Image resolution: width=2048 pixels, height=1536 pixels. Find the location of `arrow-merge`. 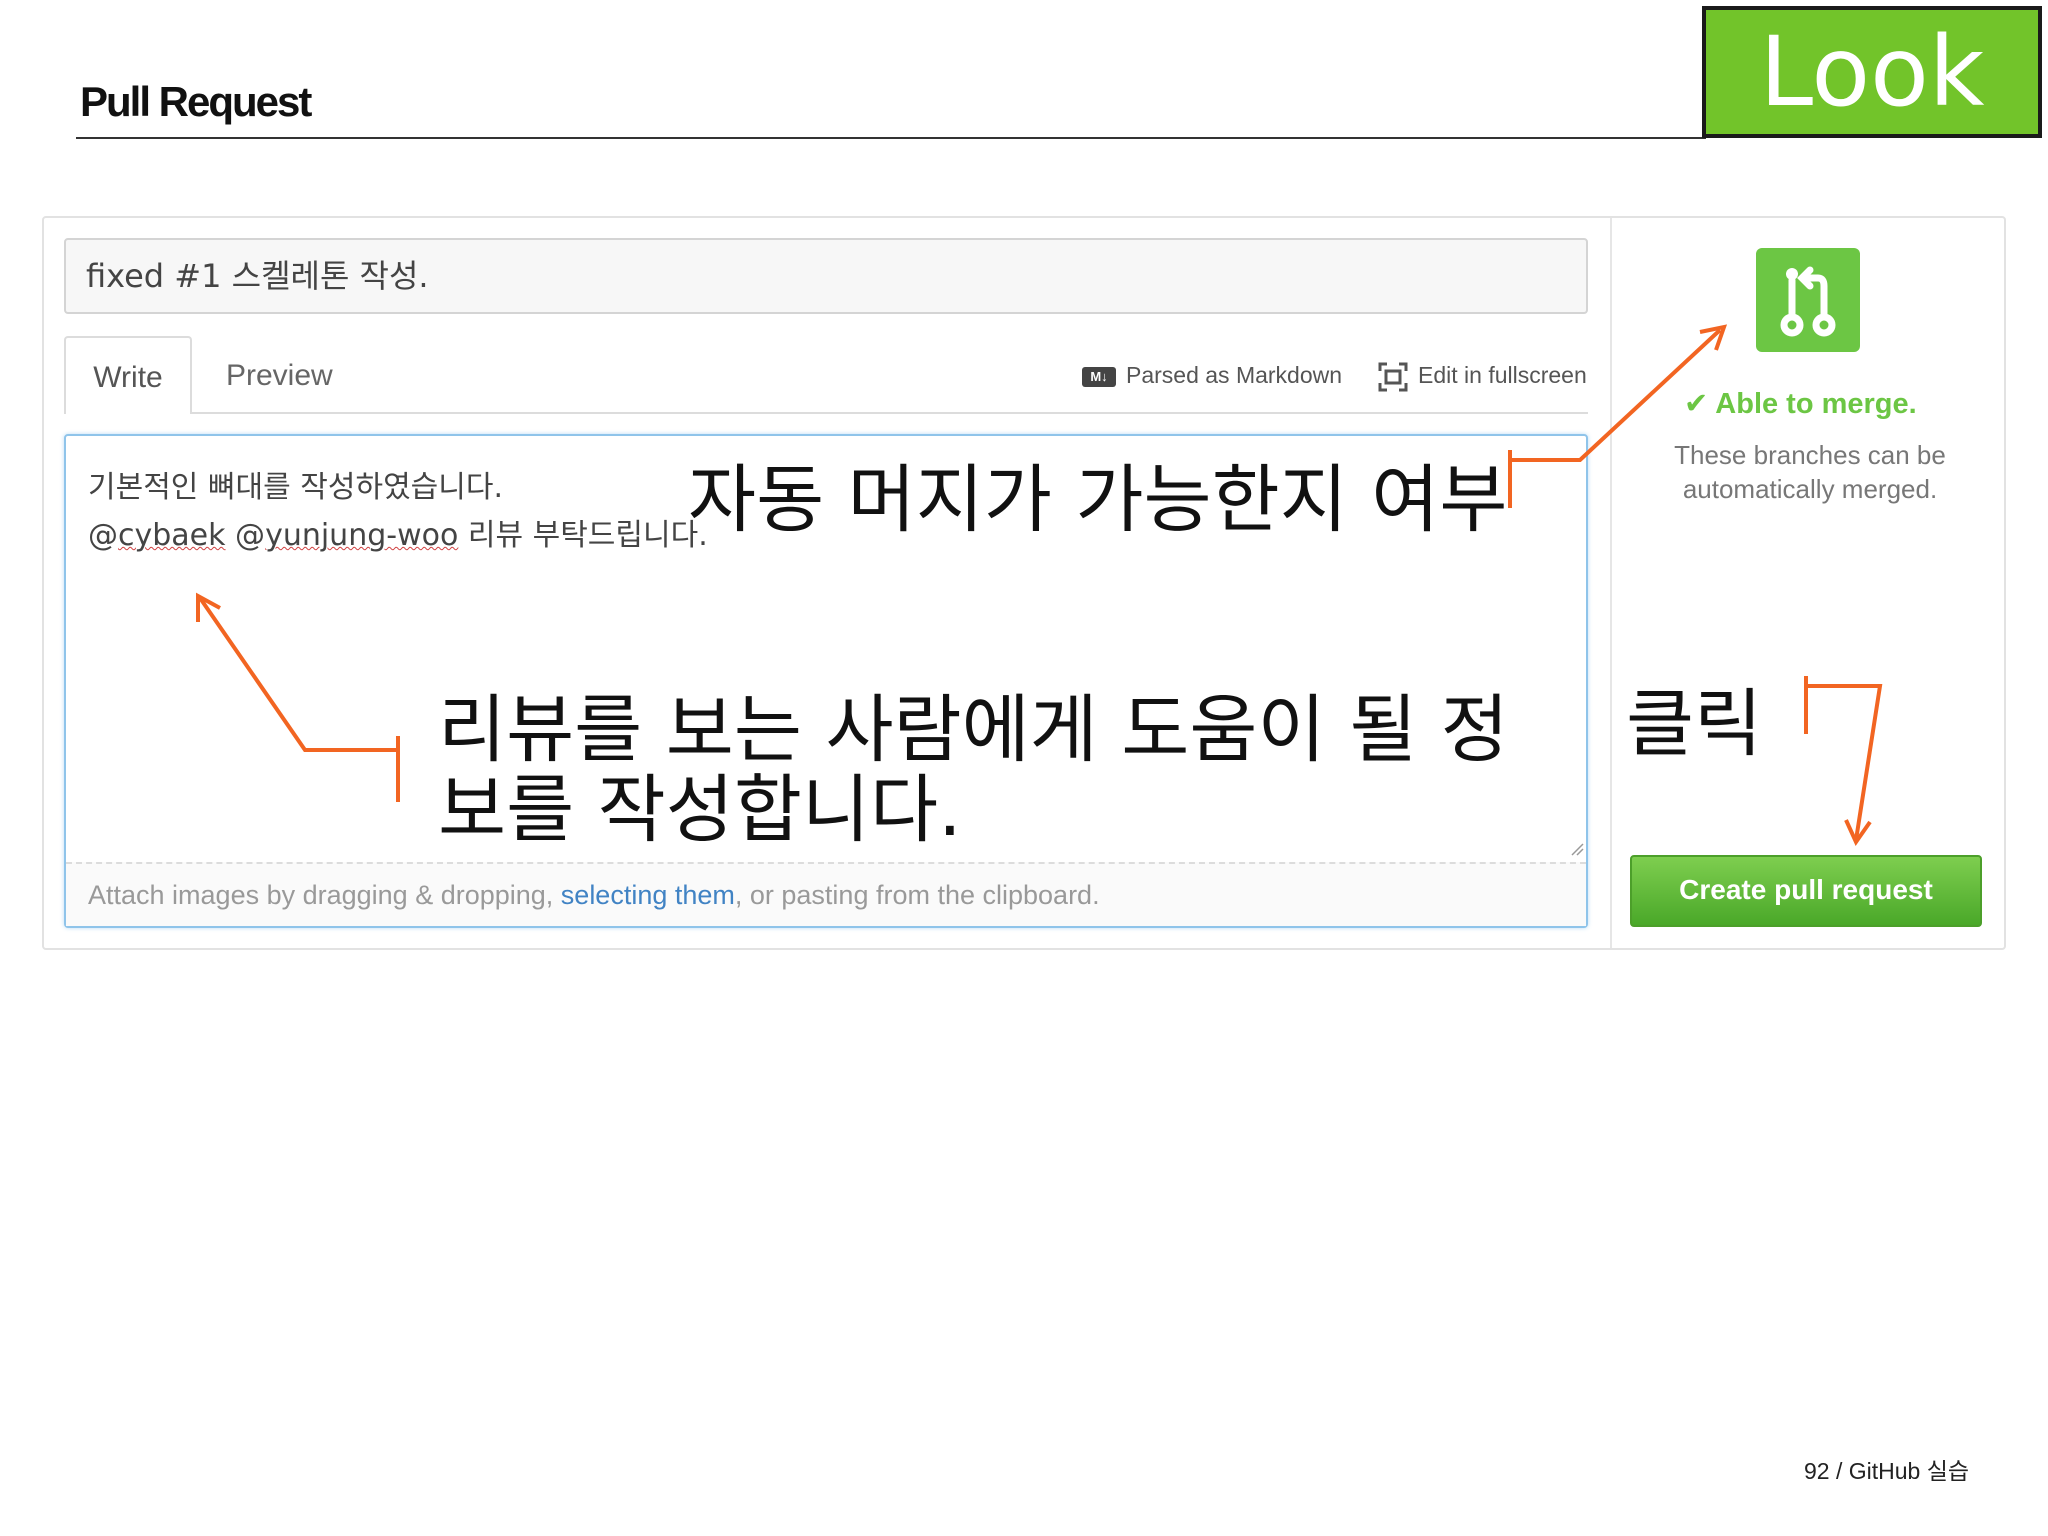

arrow-merge is located at coordinates (1615, 418).